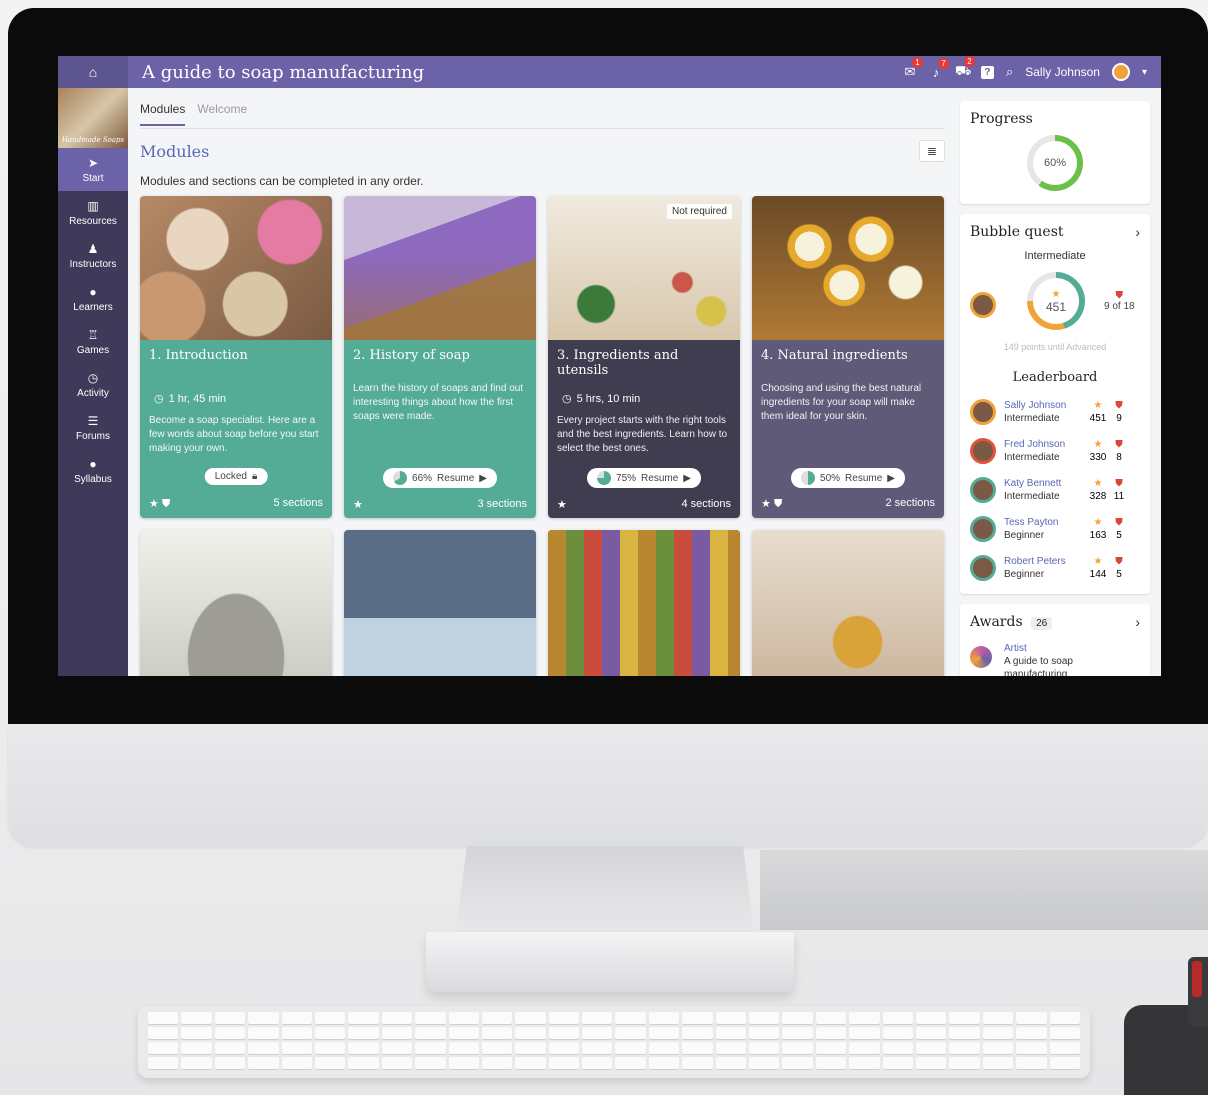  Describe the element at coordinates (236, 476) in the screenshot. I see `locked-button: Locked 🔒︎` at that location.